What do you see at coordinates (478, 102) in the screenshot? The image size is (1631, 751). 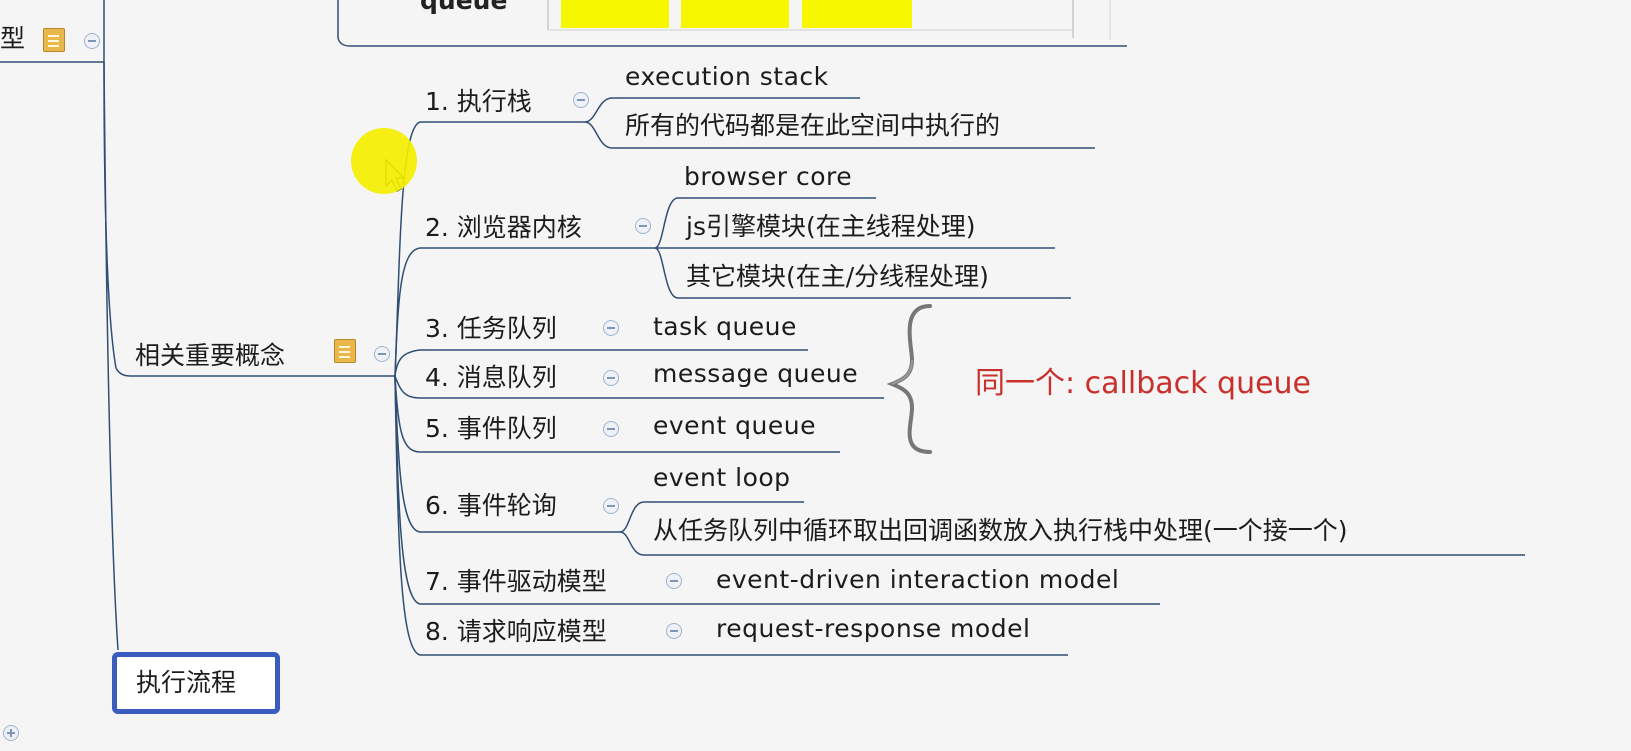 I see `branch-1-label: 1. 执行栈` at bounding box center [478, 102].